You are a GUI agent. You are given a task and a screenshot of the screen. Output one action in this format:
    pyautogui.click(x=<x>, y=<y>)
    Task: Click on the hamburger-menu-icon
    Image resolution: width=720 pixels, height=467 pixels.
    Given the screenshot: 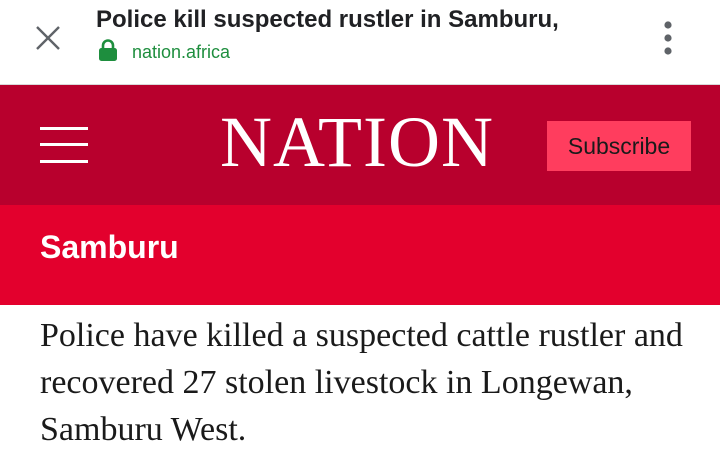 What is the action you would take?
    pyautogui.click(x=64, y=145)
    